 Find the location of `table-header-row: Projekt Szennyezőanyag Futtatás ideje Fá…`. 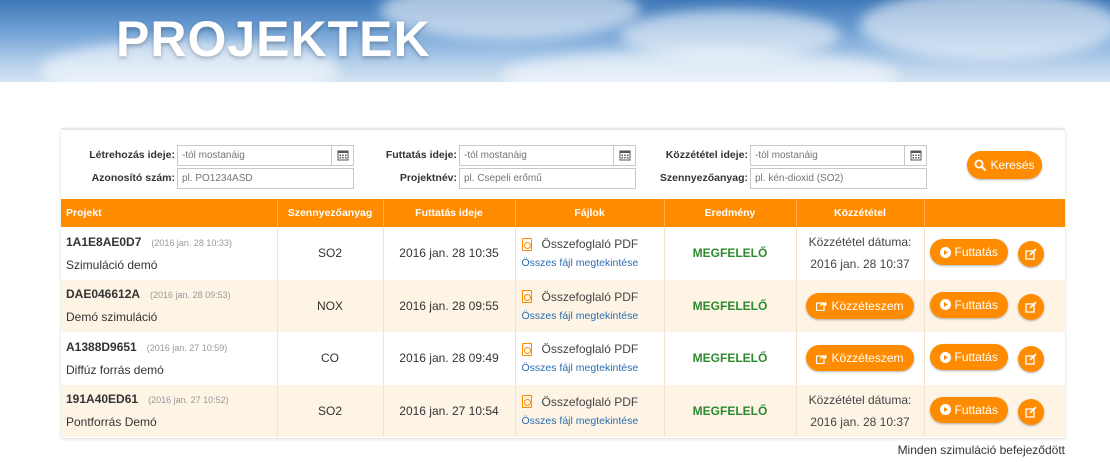

table-header-row: Projekt Szennyezőanyag Futtatás ideje Fá… is located at coordinates (563, 213).